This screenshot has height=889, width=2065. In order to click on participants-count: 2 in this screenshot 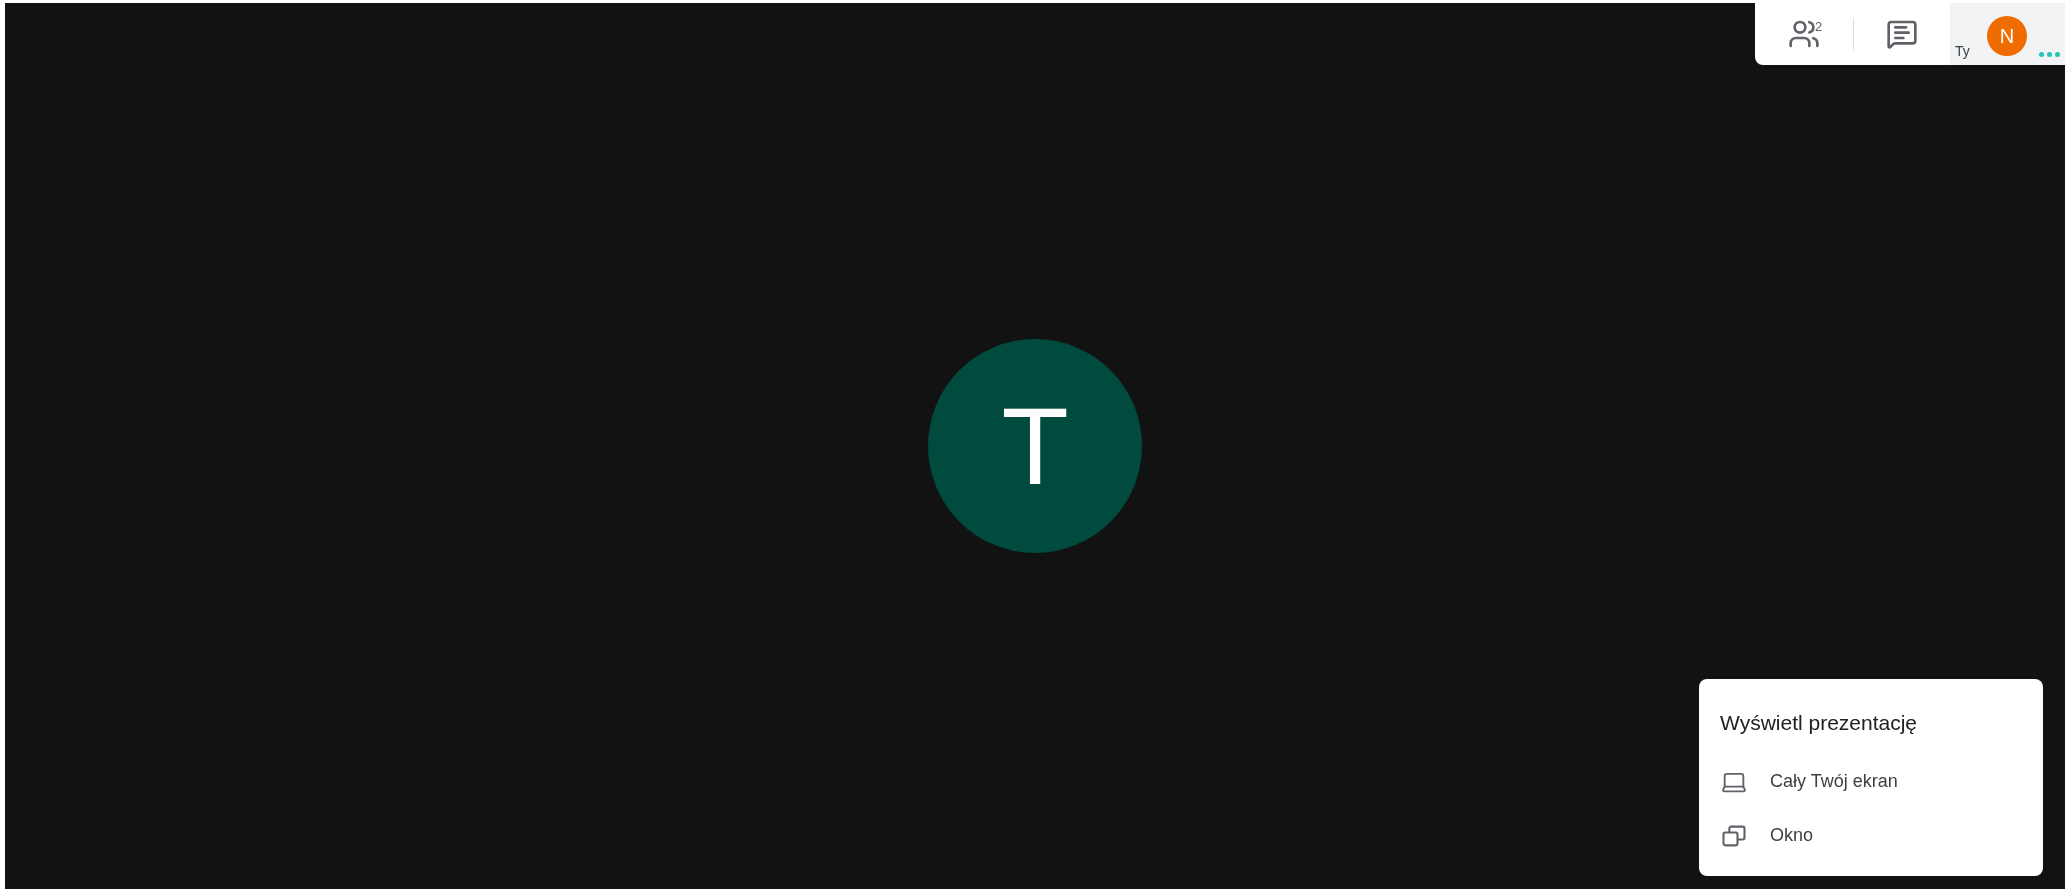, I will do `click(1819, 27)`.